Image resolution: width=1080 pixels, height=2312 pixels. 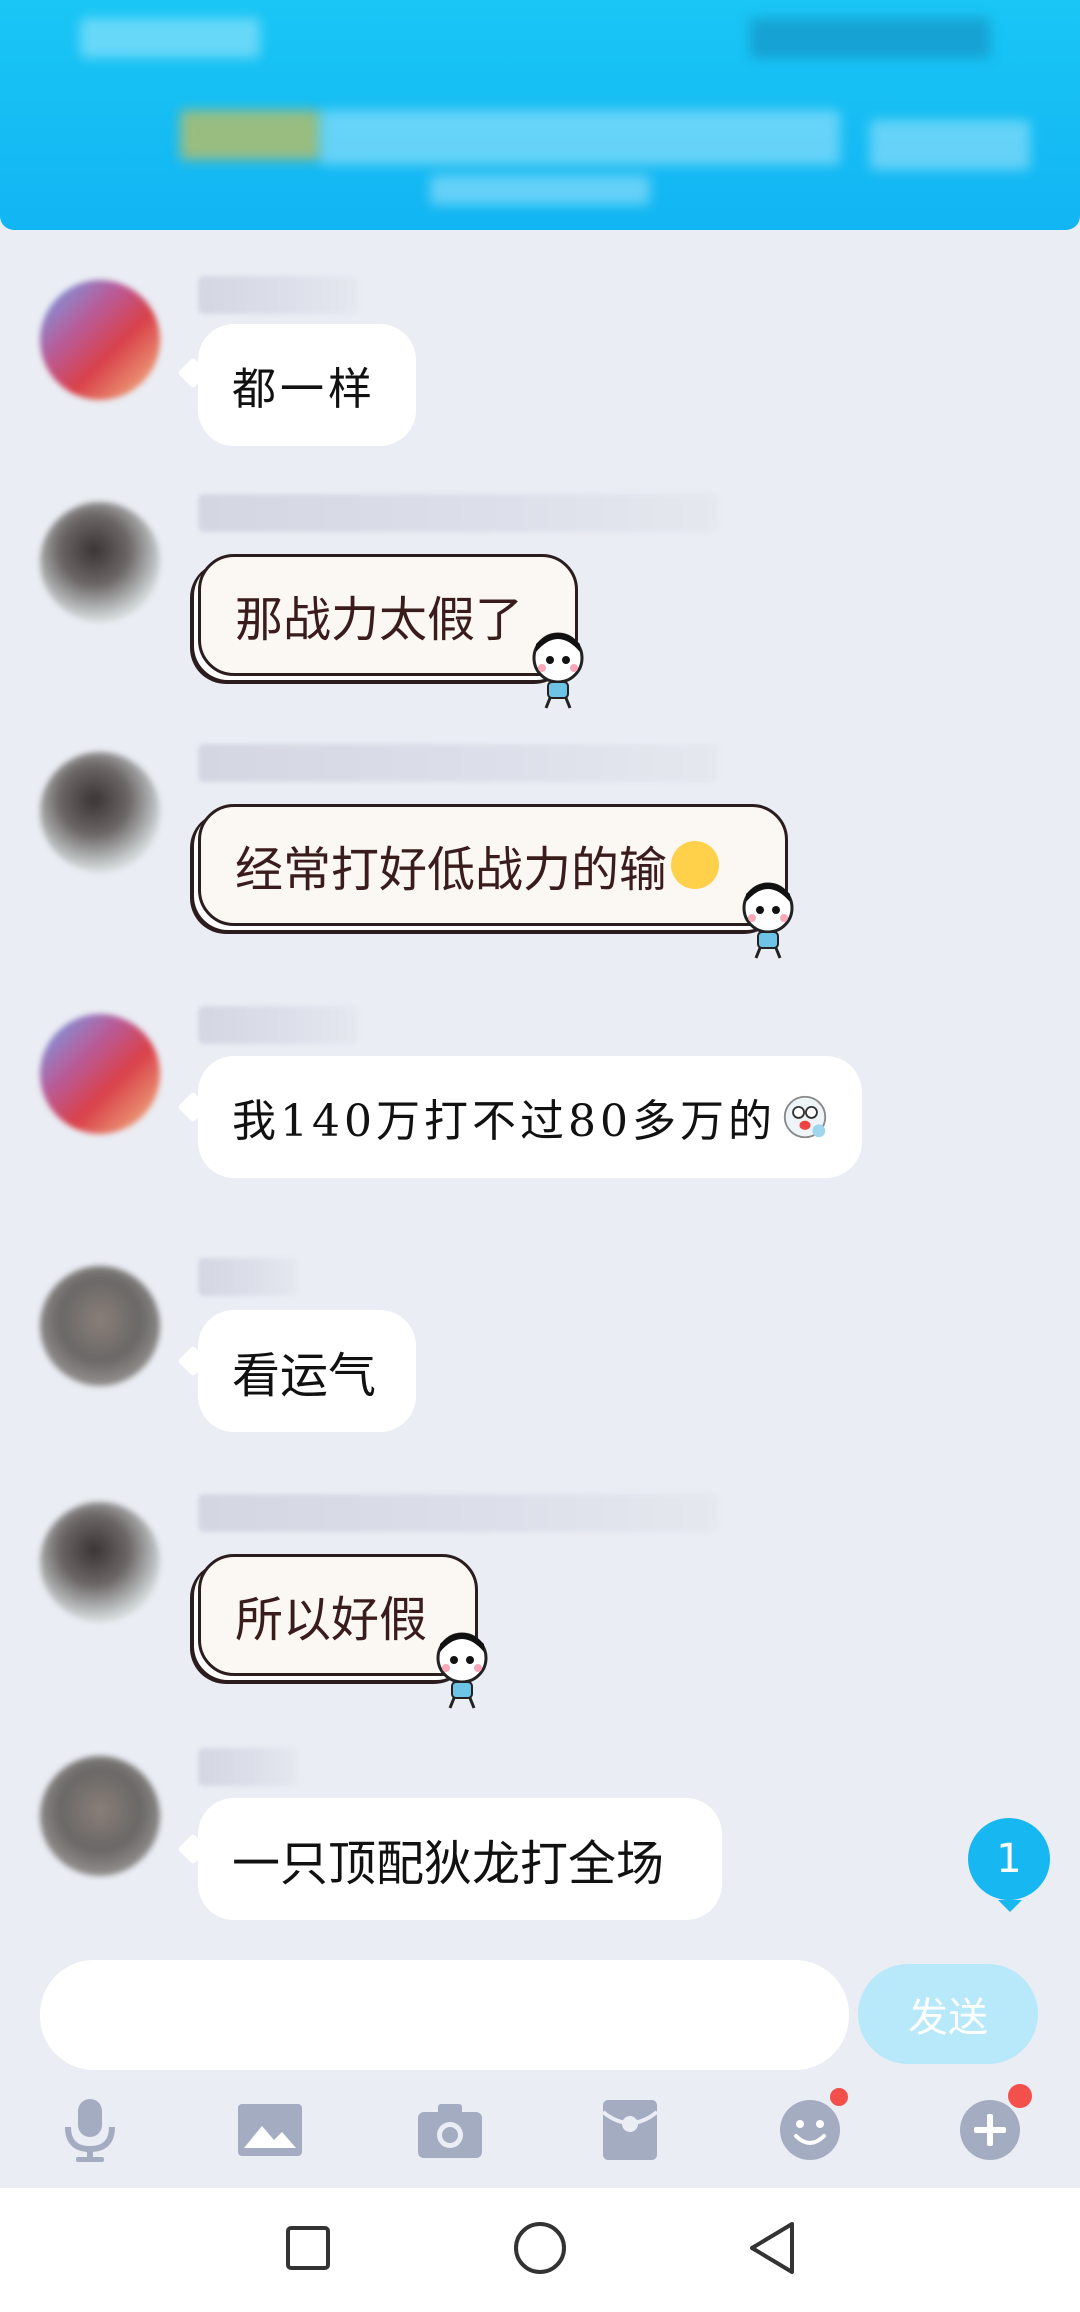 I want to click on back-button, so click(x=772, y=2248).